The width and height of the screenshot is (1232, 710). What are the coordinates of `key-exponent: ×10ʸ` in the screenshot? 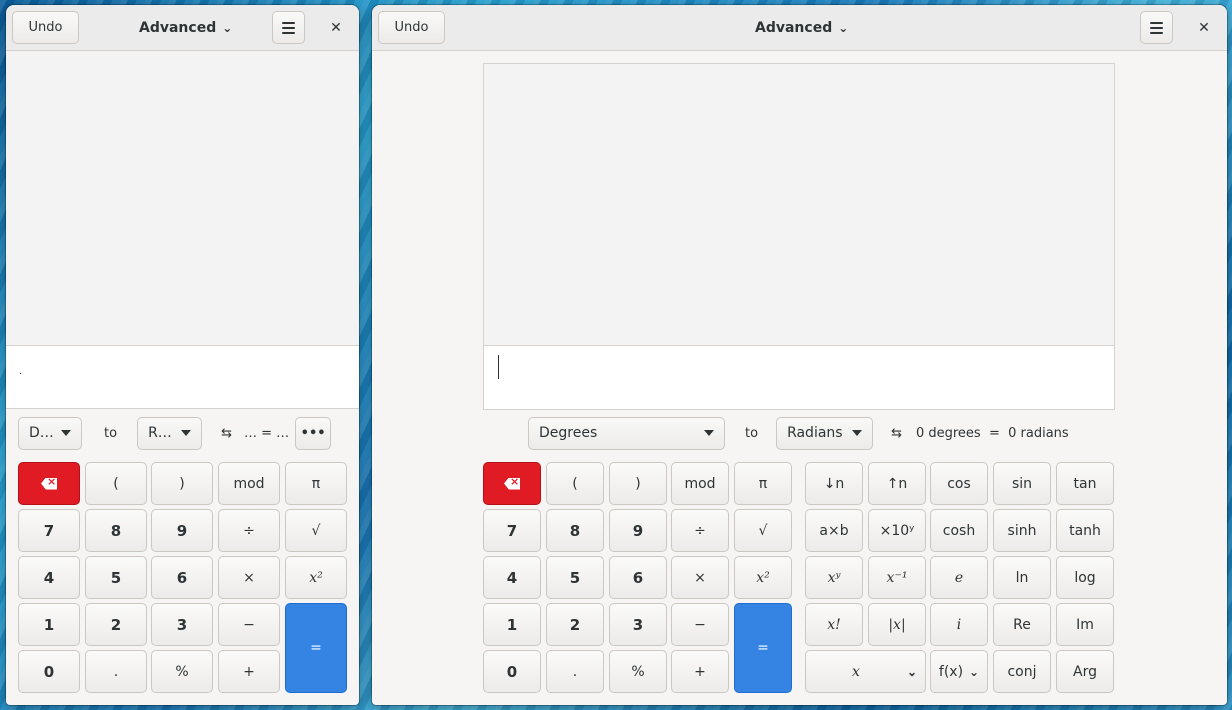 It's located at (897, 530).